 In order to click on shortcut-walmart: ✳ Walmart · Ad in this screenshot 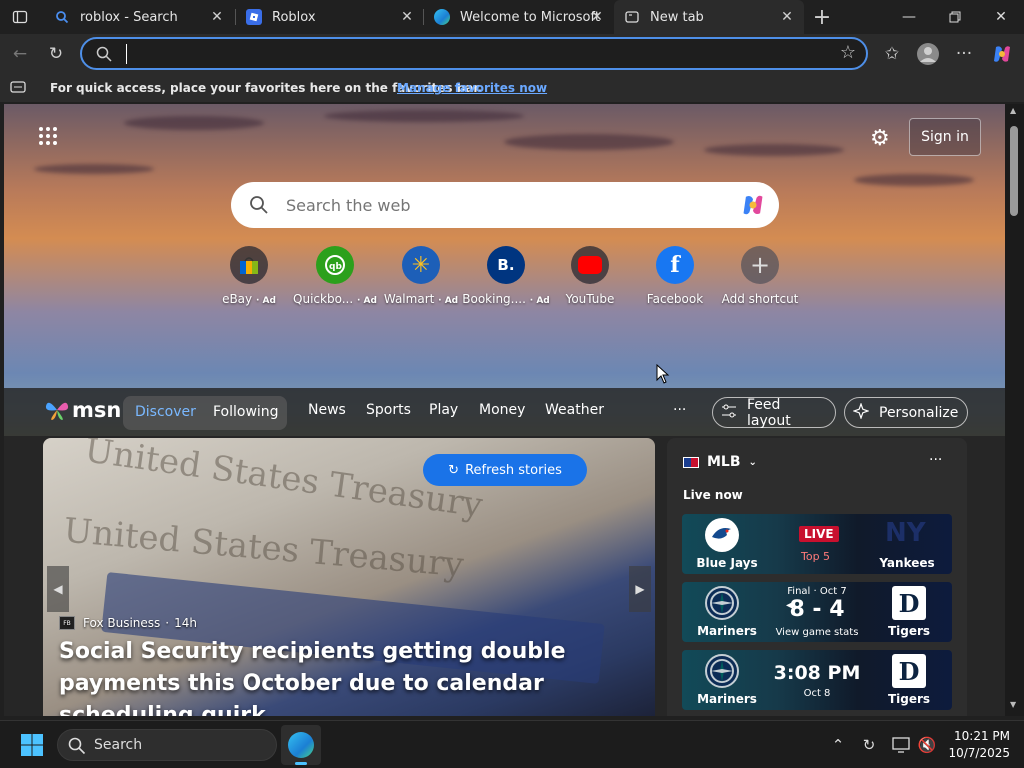, I will do `click(421, 276)`.